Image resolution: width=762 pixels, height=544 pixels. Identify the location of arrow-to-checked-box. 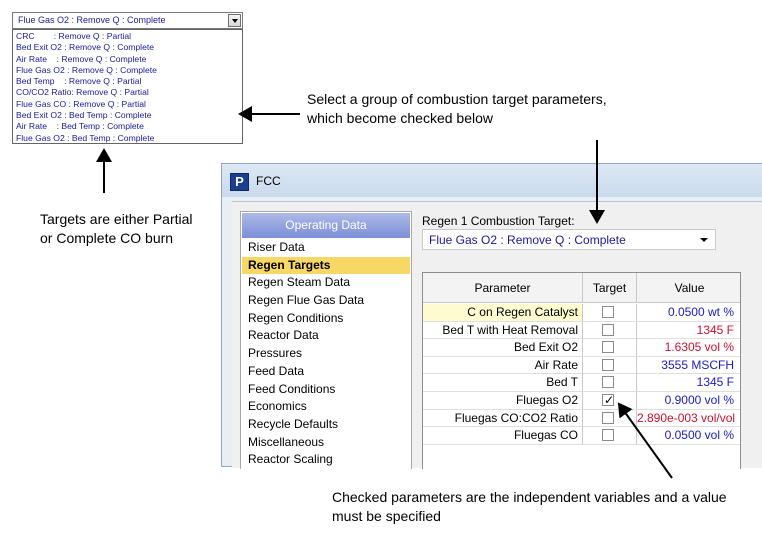
(645, 440).